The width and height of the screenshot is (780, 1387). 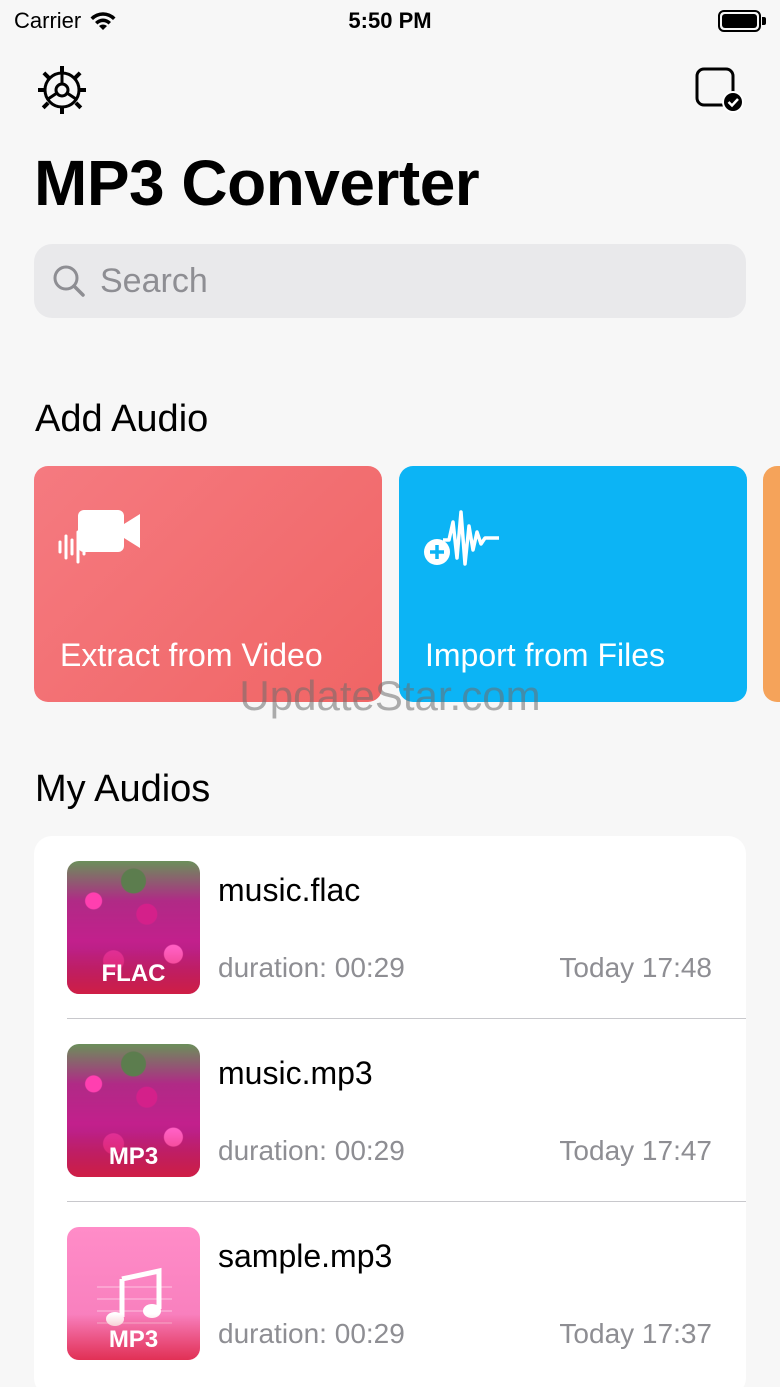 I want to click on battery-icon, so click(x=742, y=21).